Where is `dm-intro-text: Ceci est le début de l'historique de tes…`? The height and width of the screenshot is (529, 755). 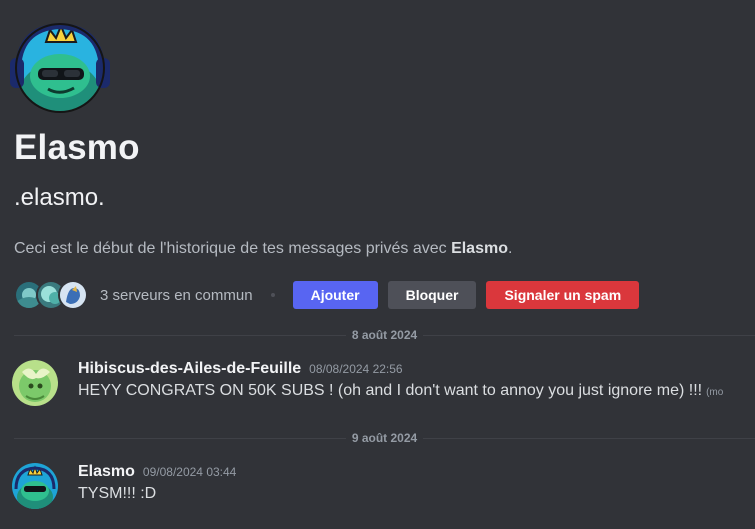 dm-intro-text: Ceci est le début de l'historique de tes… is located at coordinates (233, 248).